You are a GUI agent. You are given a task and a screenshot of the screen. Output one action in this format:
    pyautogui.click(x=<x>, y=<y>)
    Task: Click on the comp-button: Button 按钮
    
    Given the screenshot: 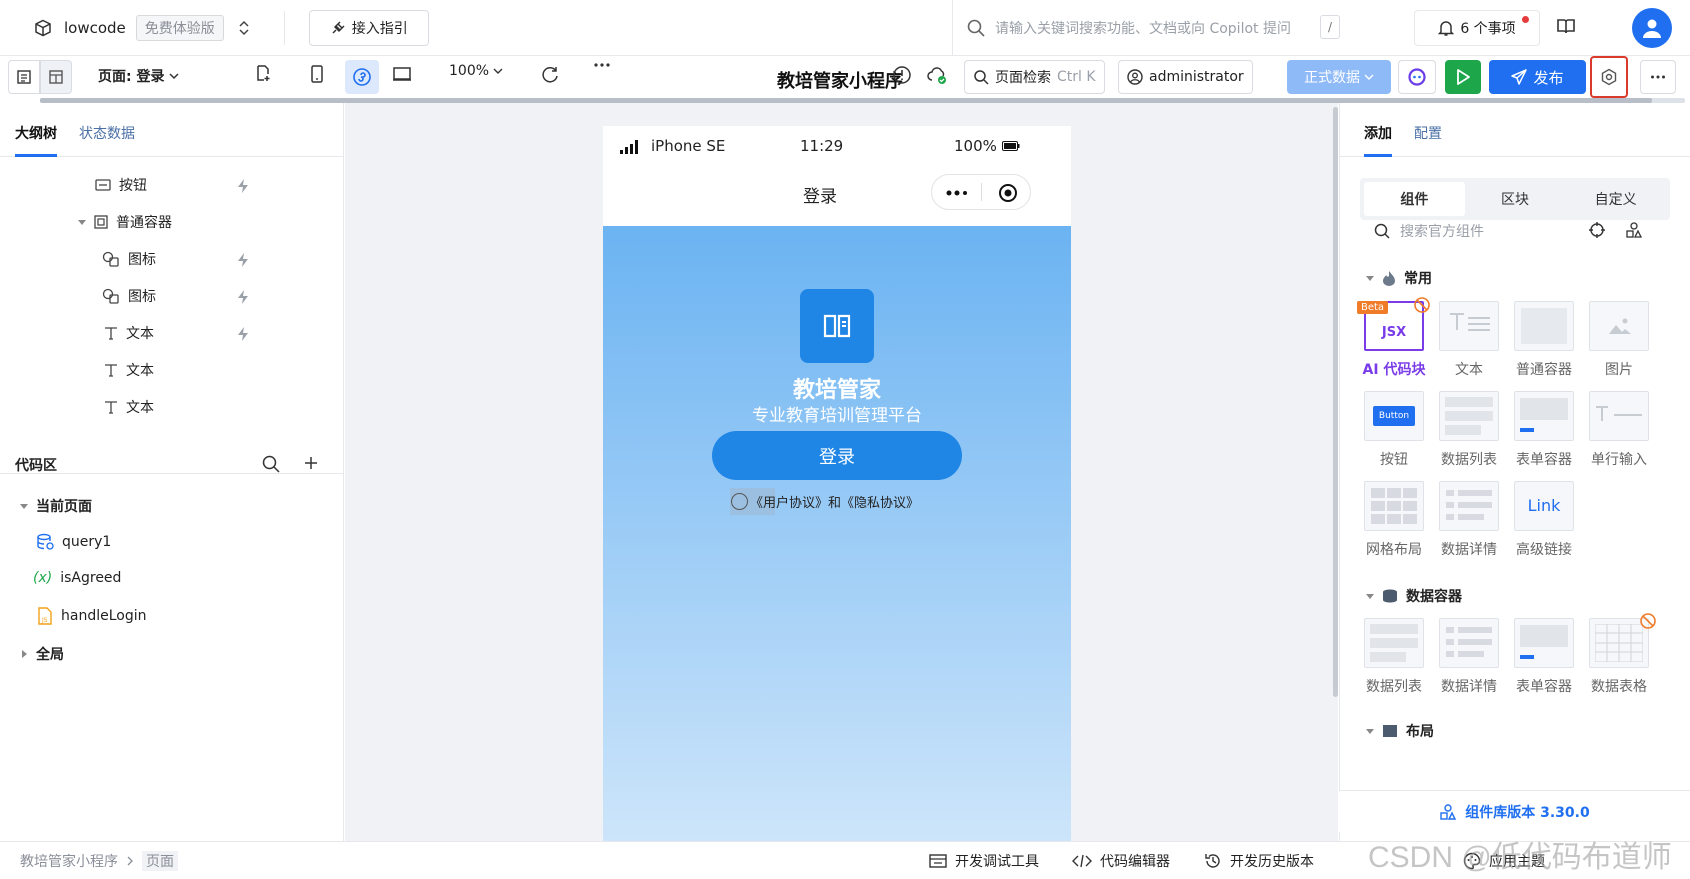 What is the action you would take?
    pyautogui.click(x=1394, y=430)
    